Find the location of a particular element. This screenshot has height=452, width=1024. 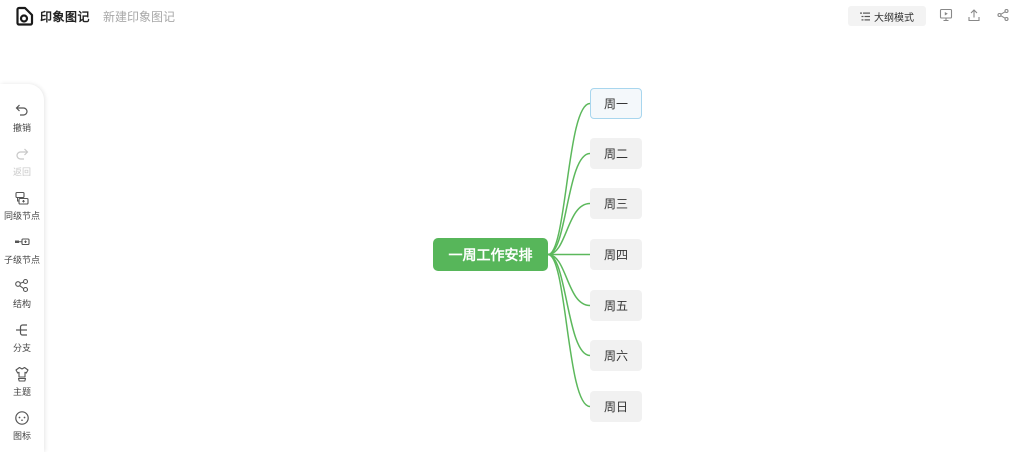

outline-mode-button: 大纲模式 is located at coordinates (887, 16).